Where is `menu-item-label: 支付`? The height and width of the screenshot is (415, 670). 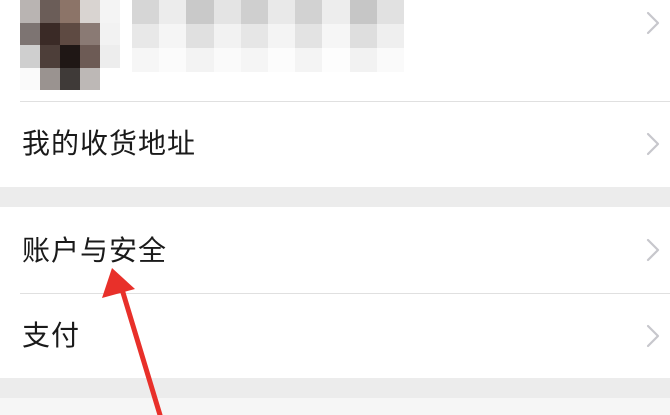
menu-item-label: 支付 is located at coordinates (51, 335).